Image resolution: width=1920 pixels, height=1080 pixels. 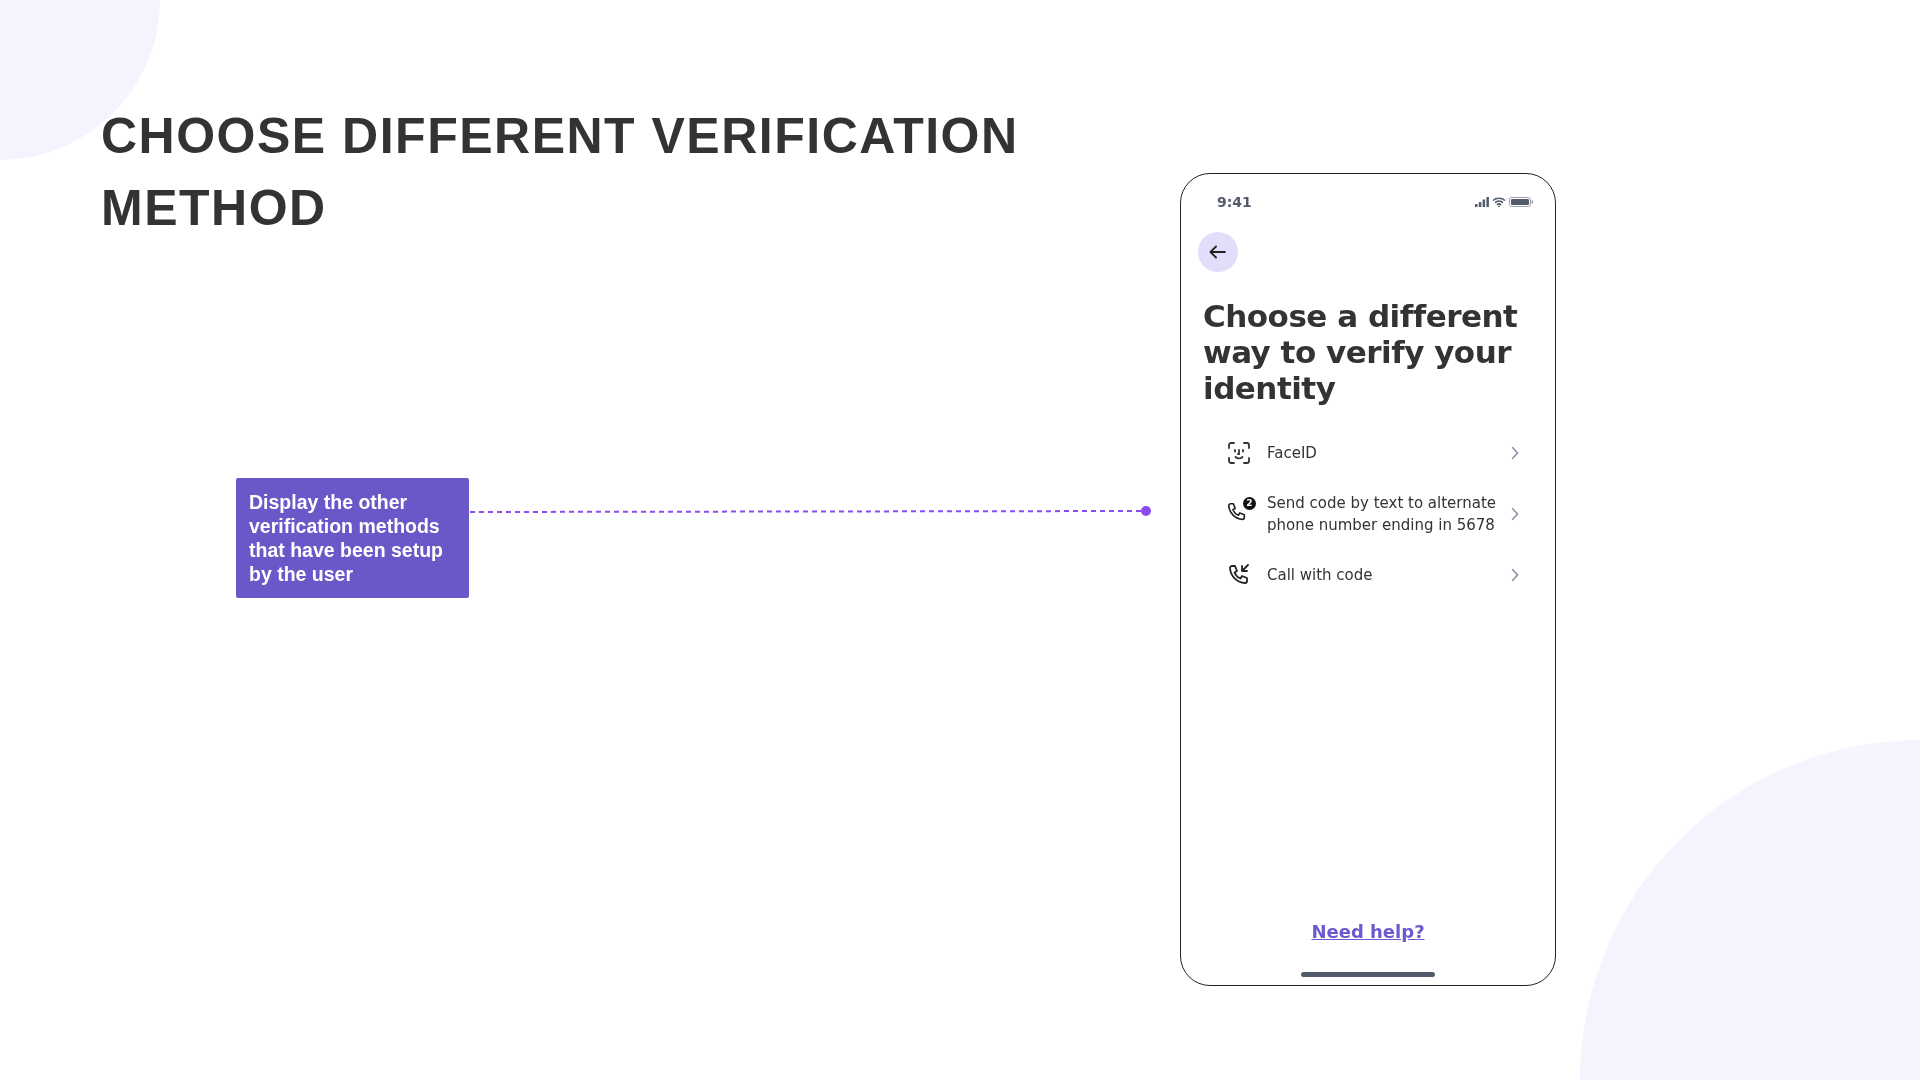 What do you see at coordinates (560, 172) in the screenshot?
I see `page-title: CHOOSE DIFFERENT VERIFICATION METHOD` at bounding box center [560, 172].